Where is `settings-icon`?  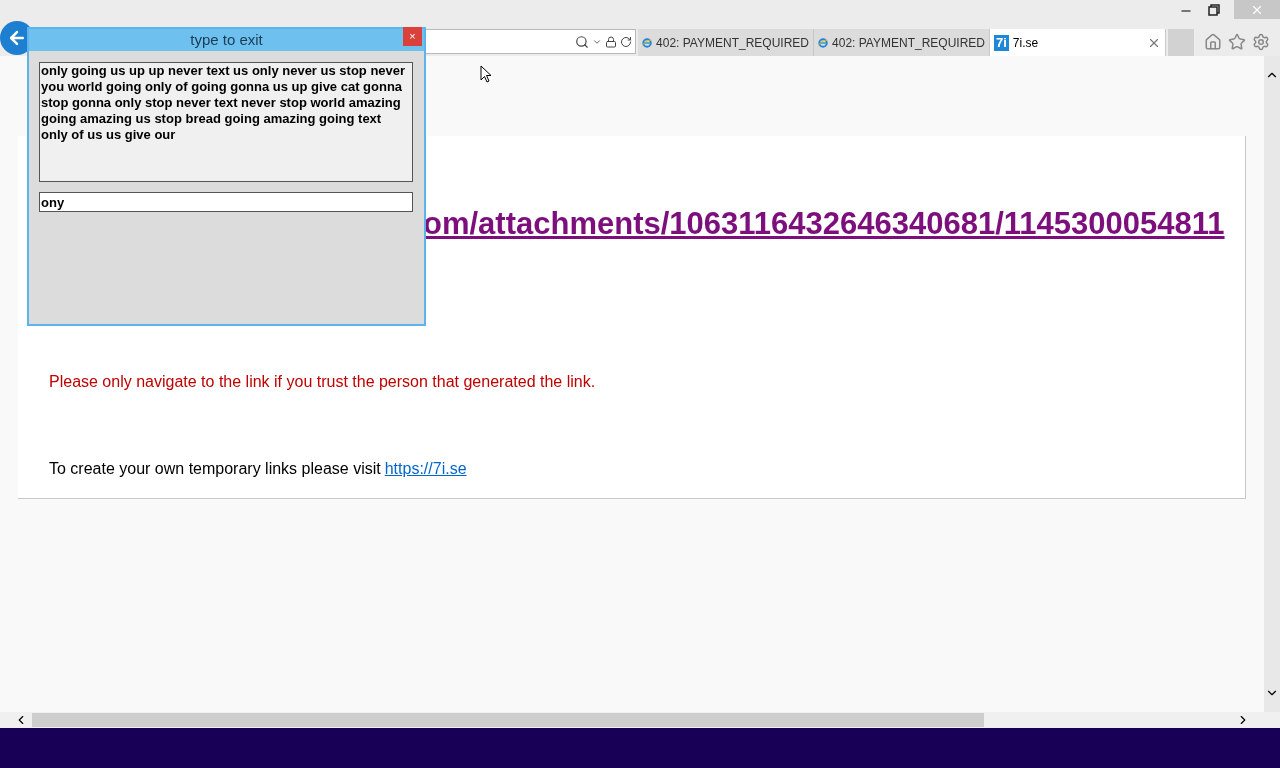
settings-icon is located at coordinates (1261, 42).